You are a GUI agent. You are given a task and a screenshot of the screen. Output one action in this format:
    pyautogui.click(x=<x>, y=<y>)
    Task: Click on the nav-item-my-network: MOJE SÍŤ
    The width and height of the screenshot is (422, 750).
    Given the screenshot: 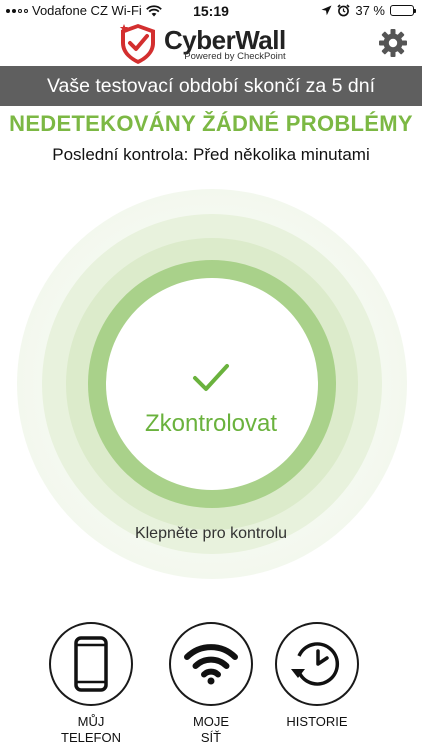 What is the action you would take?
    pyautogui.click(x=211, y=684)
    